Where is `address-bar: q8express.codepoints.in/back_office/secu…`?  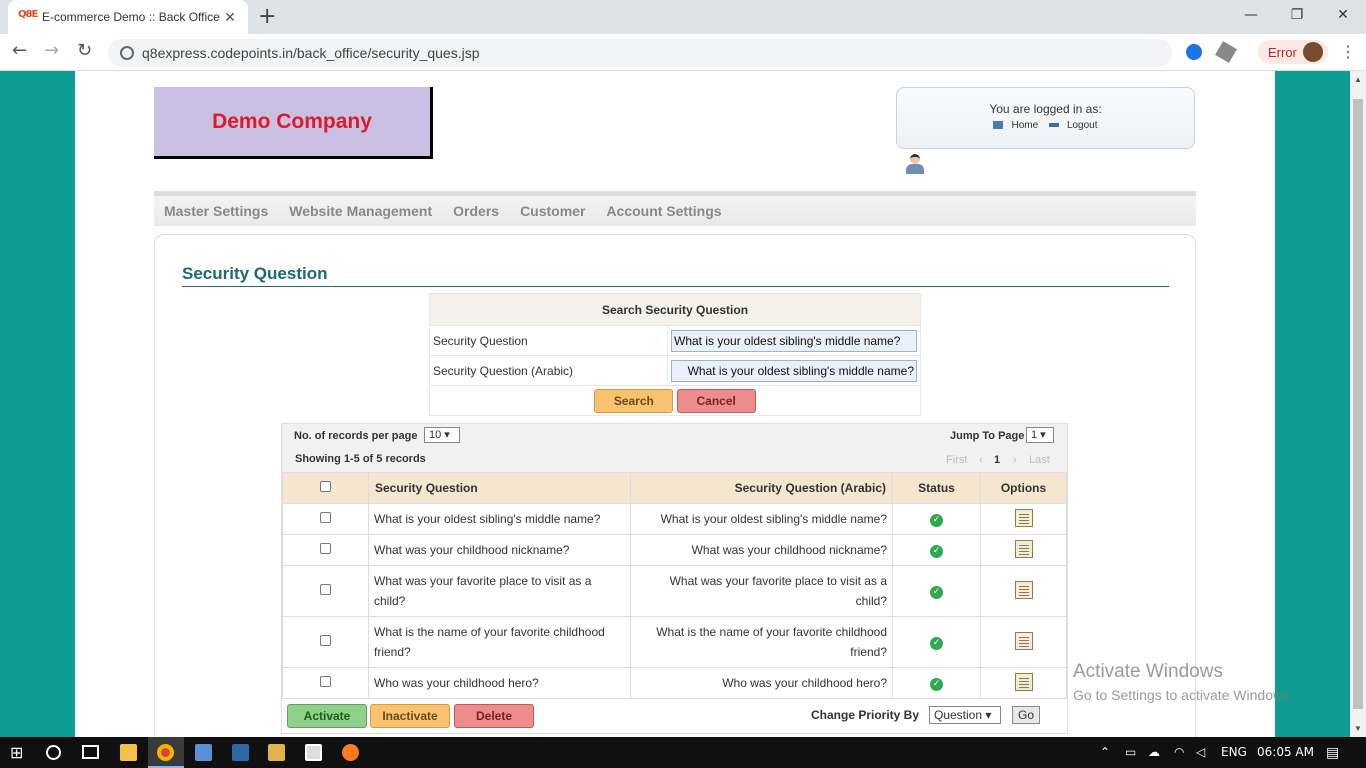
address-bar: q8express.codepoints.in/back_office/secu… is located at coordinates (640, 53).